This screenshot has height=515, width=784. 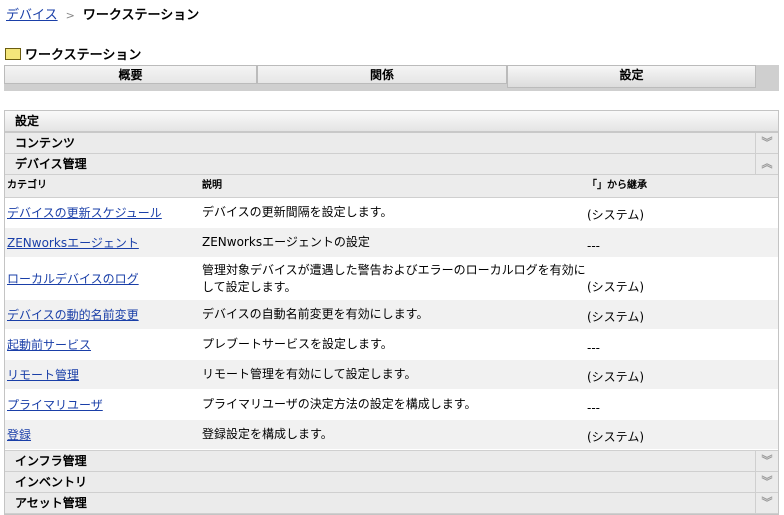 What do you see at coordinates (391, 164) in the screenshot?
I see `section-device-management: デバイス管理 ︽` at bounding box center [391, 164].